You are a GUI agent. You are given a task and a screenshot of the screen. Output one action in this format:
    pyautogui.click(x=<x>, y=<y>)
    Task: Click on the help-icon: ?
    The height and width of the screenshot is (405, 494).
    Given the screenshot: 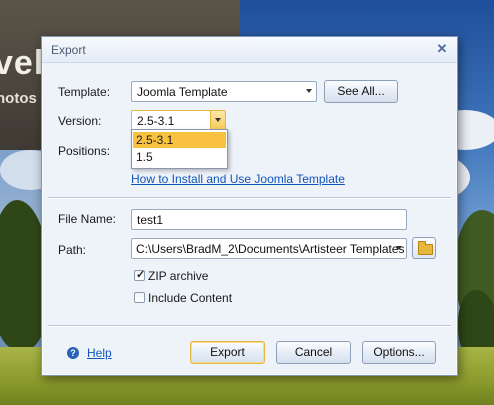 What is the action you would take?
    pyautogui.click(x=73, y=353)
    